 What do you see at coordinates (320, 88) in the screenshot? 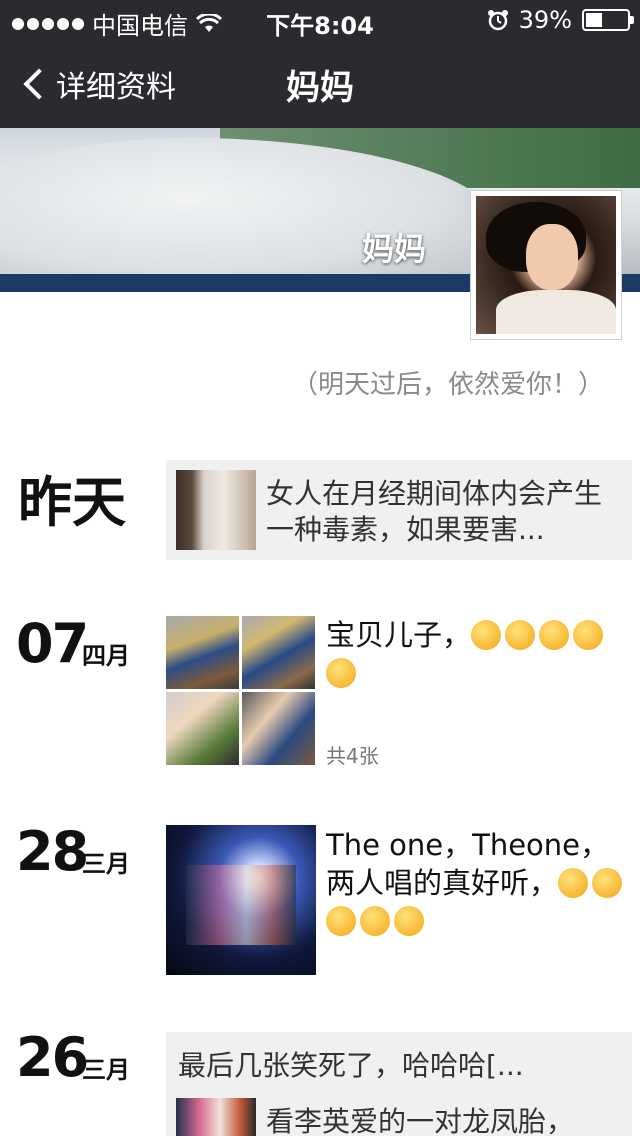
I see `page-title: 妈妈` at bounding box center [320, 88].